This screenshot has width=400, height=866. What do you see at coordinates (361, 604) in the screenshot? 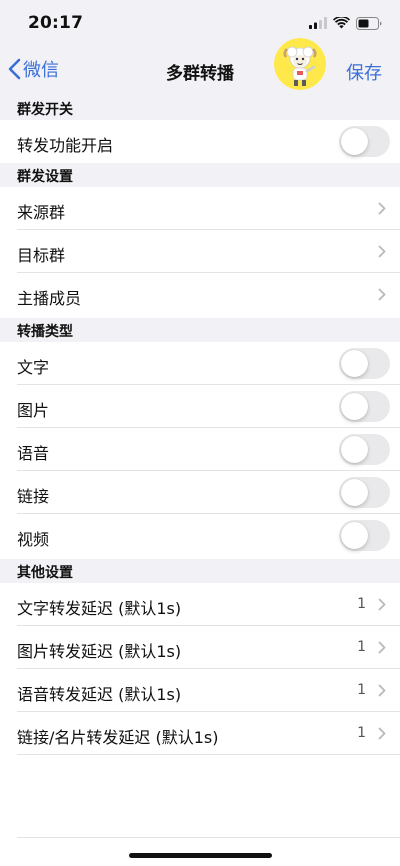
I see `text-delay-value: 1` at bounding box center [361, 604].